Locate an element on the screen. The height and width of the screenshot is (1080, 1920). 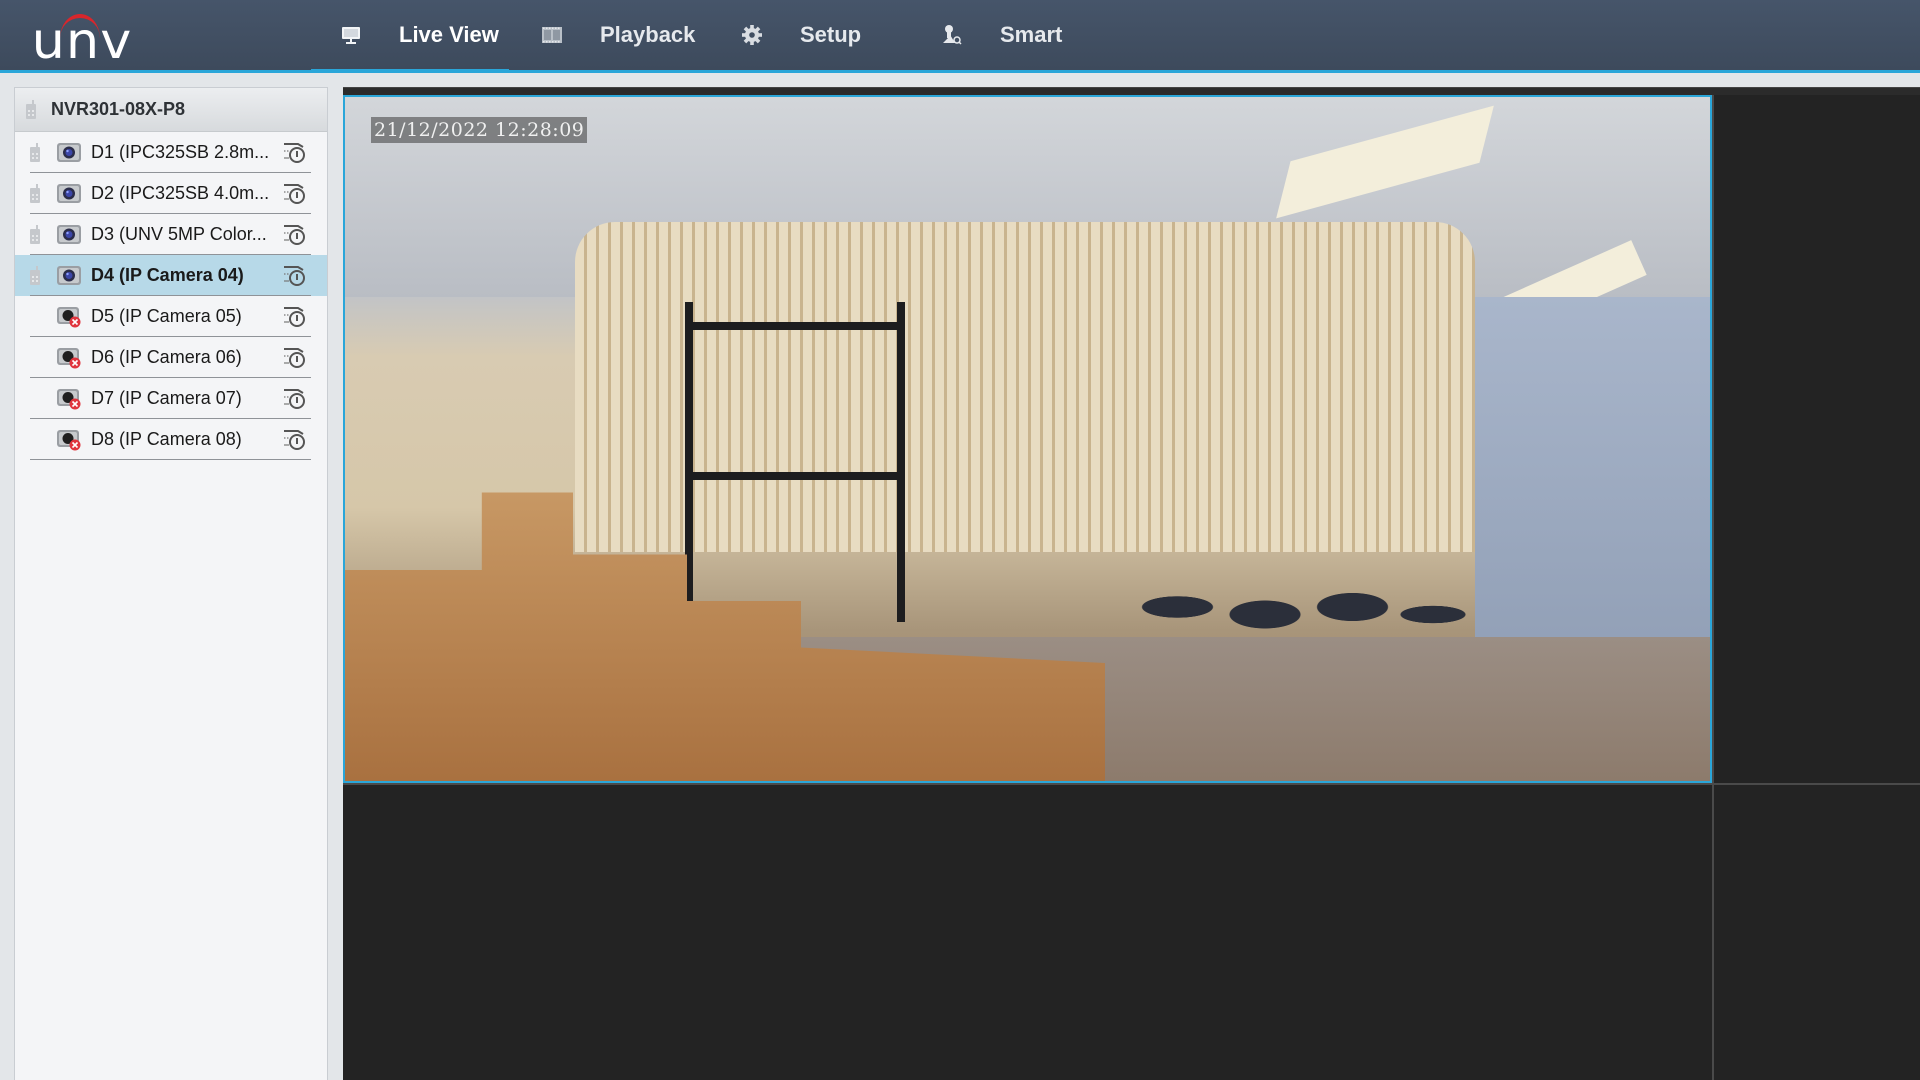
tab-smart: Smart is located at coordinates (1001, 35).